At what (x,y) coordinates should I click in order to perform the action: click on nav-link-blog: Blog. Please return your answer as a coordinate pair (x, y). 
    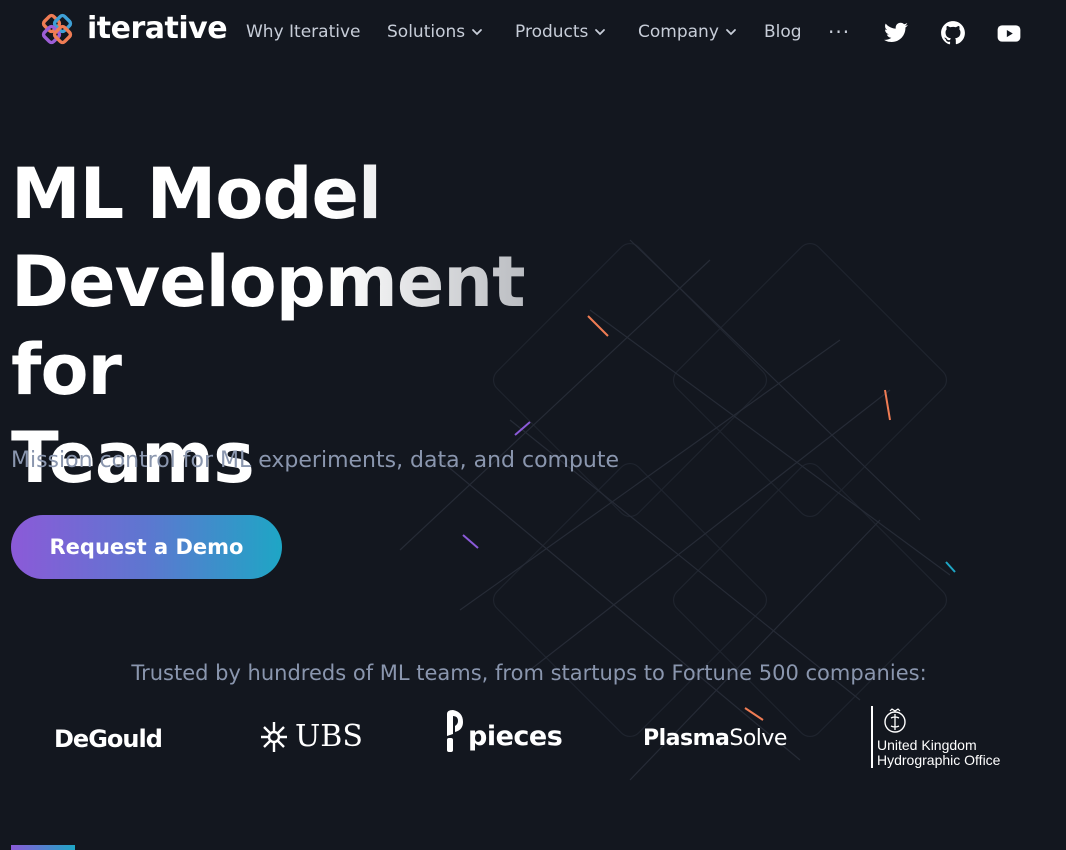
    Looking at the image, I should click on (783, 32).